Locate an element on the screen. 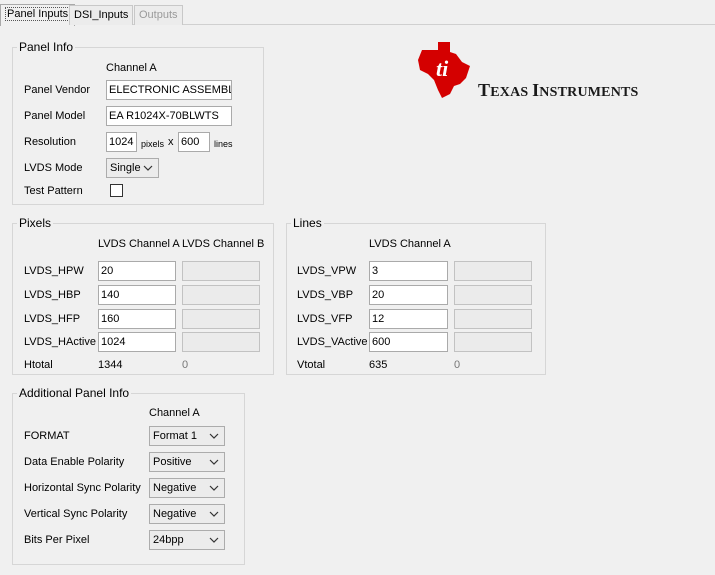  resolution-height-field: 600 is located at coordinates (194, 142).